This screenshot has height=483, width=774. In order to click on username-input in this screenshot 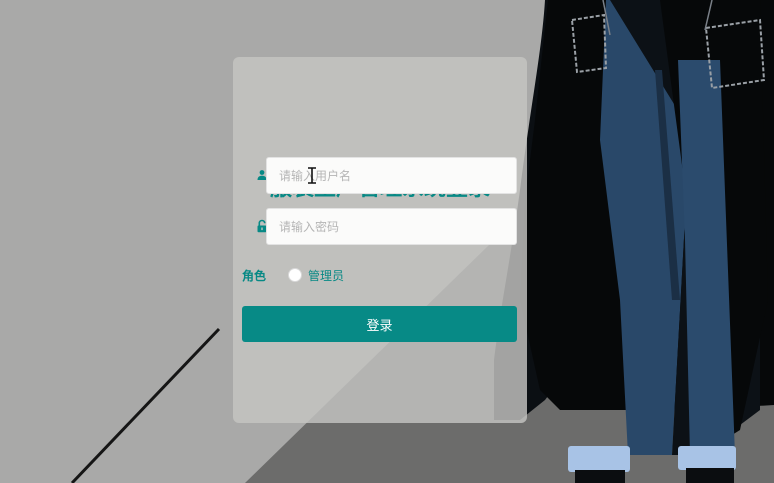, I will do `click(391, 175)`.